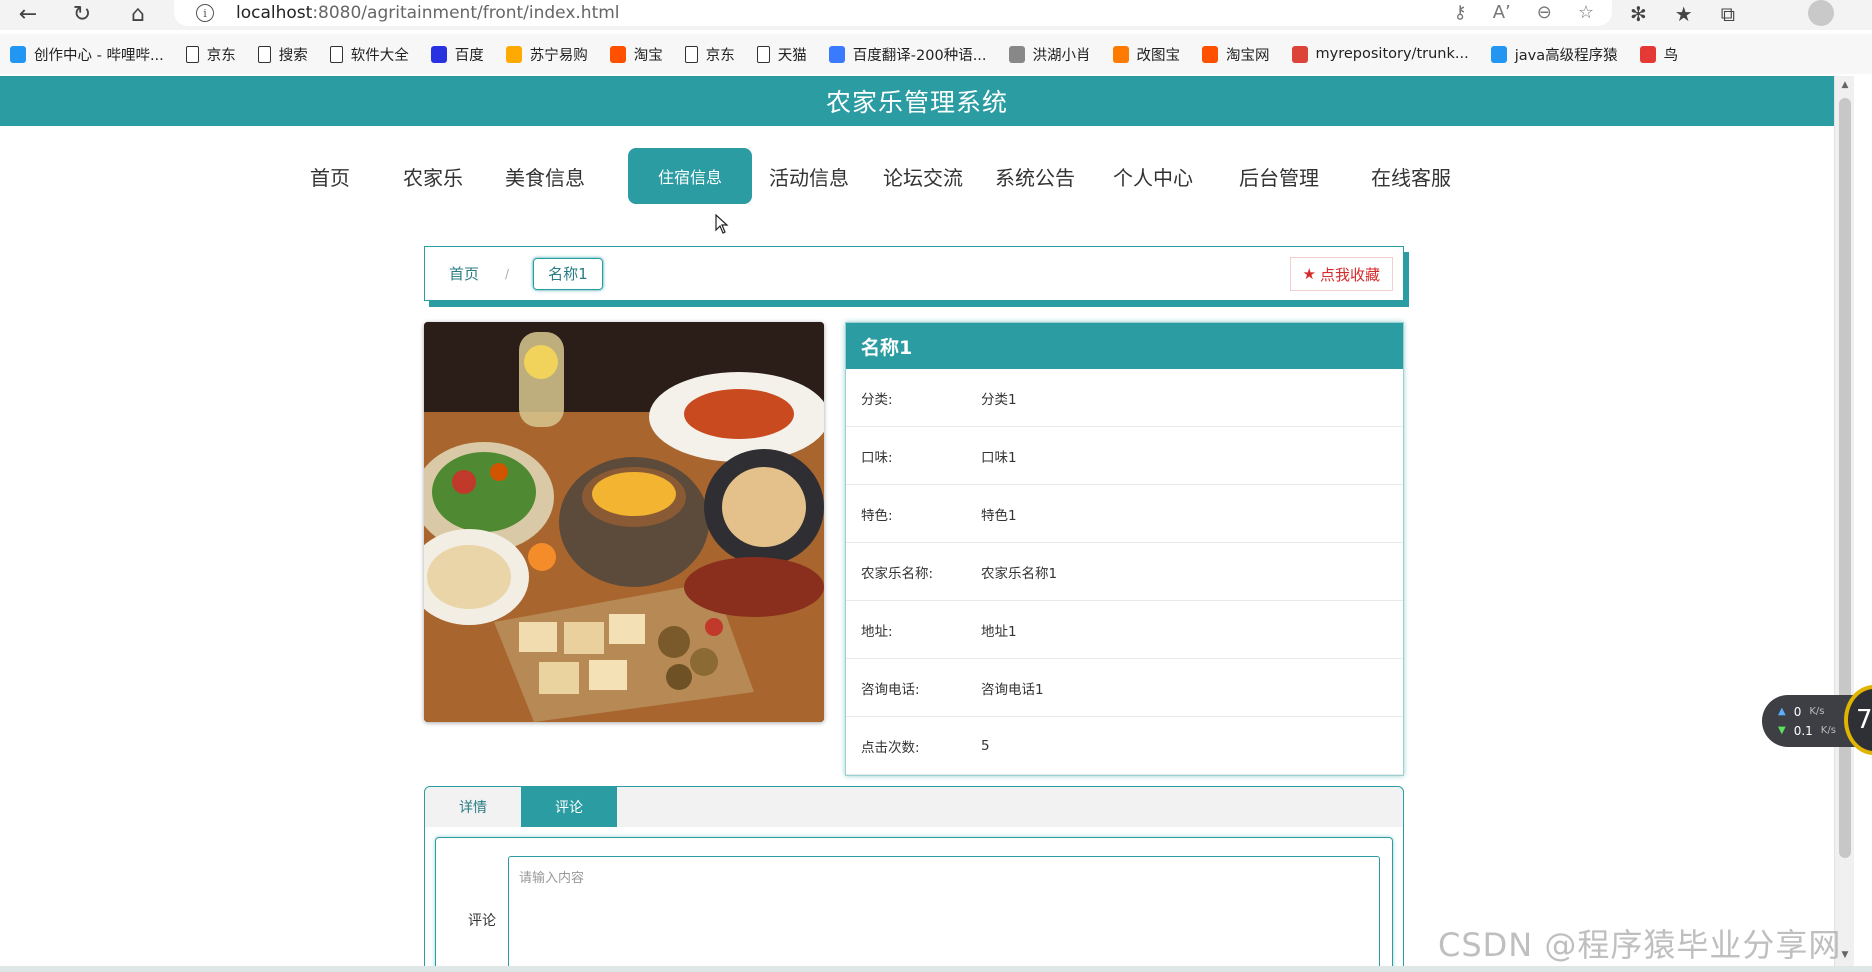  What do you see at coordinates (877, 457) in the screenshot?
I see `detail-label: 口味:` at bounding box center [877, 457].